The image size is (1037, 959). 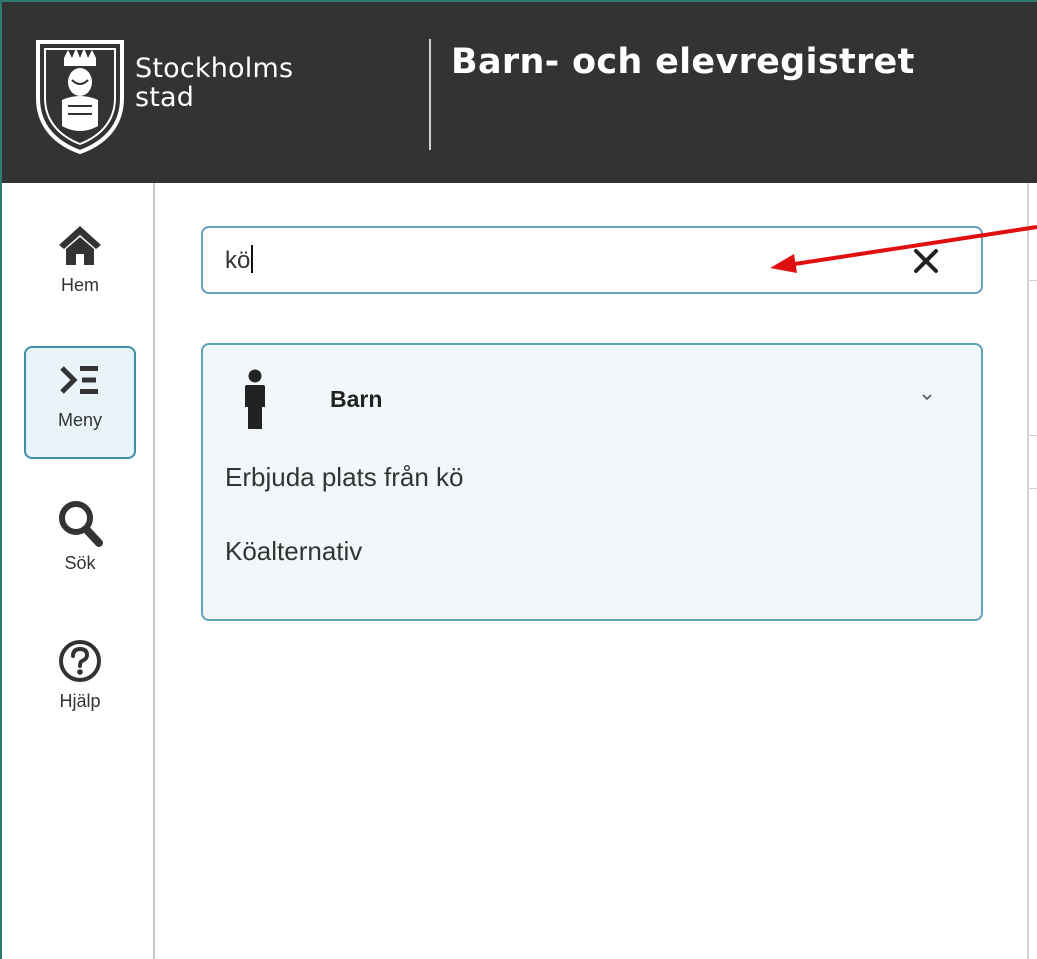 I want to click on sidebar-item-label: Hjälp, so click(x=80, y=701).